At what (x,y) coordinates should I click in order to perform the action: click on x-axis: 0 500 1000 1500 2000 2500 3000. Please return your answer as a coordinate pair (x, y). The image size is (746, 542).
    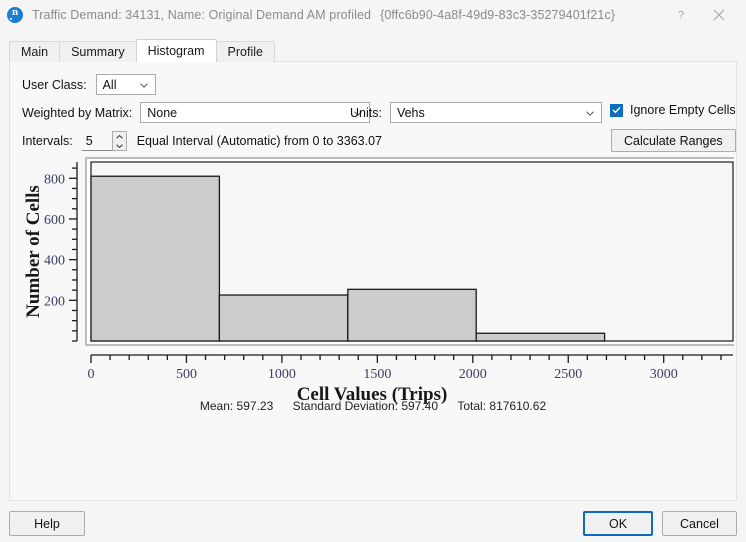
    Looking at the image, I should click on (410, 368).